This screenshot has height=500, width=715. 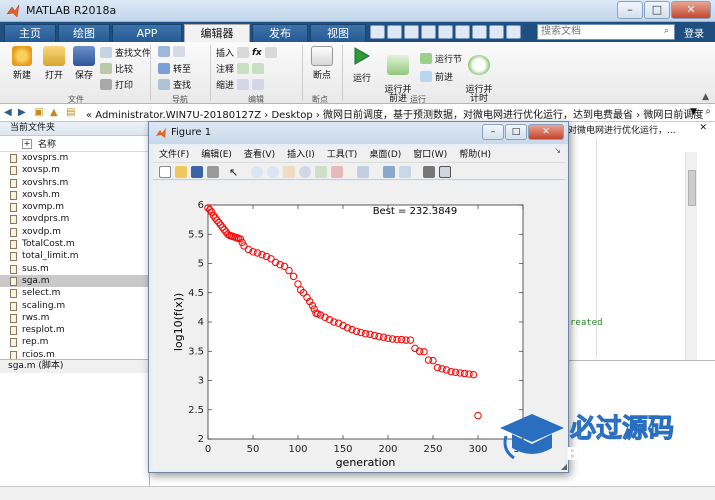 What do you see at coordinates (116, 84) in the screenshot?
I see `print-button: 打印` at bounding box center [116, 84].